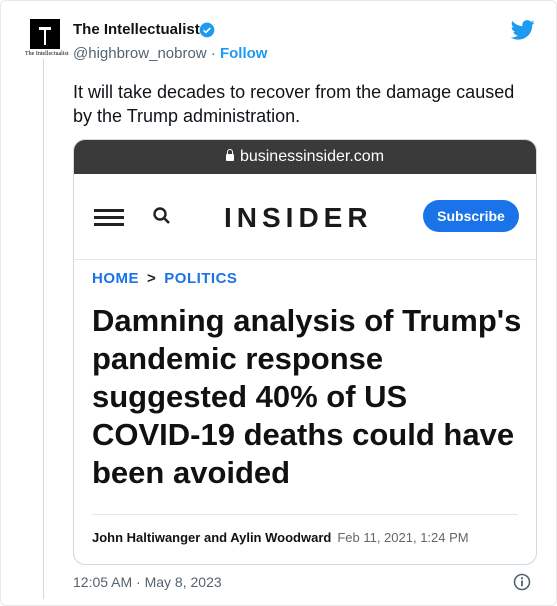  What do you see at coordinates (207, 30) in the screenshot?
I see `verified-badge-icon` at bounding box center [207, 30].